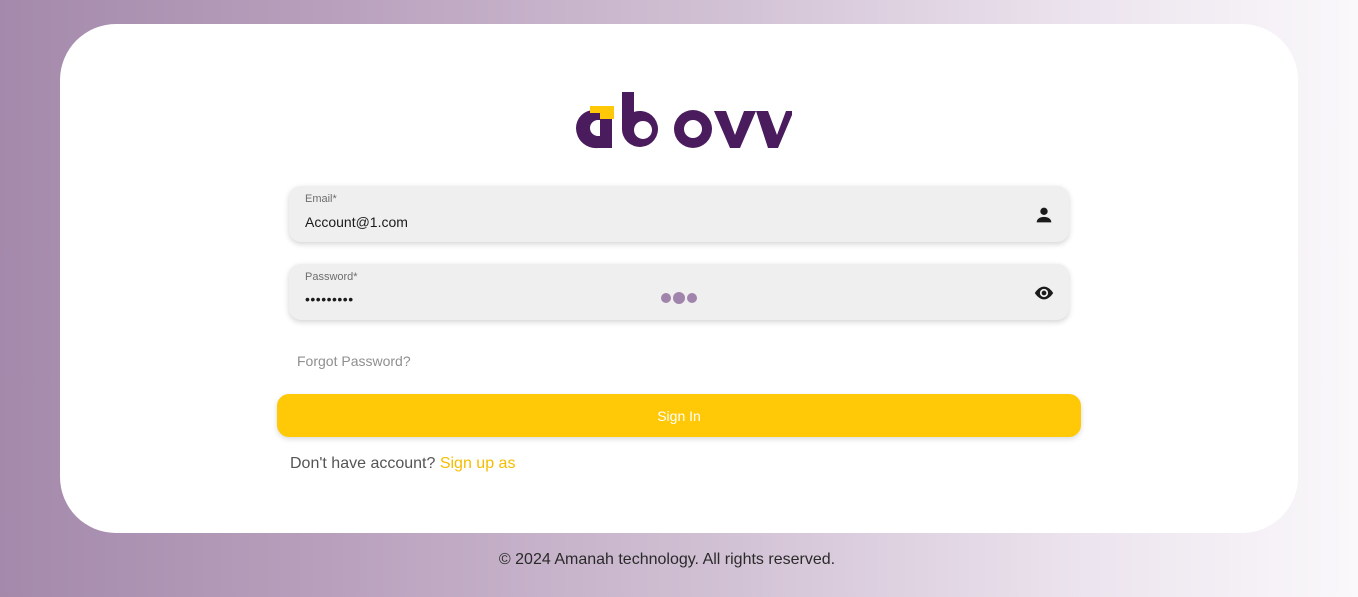 The image size is (1358, 597). Describe the element at coordinates (655, 222) in the screenshot. I see `email-input: Account@1.com` at that location.